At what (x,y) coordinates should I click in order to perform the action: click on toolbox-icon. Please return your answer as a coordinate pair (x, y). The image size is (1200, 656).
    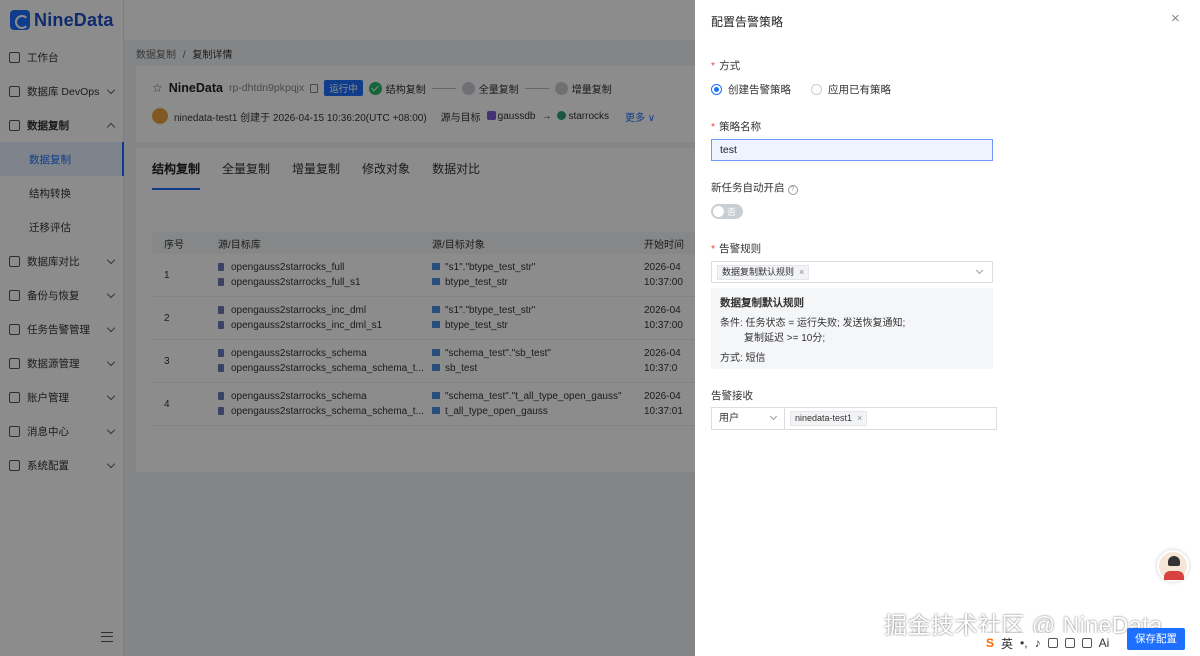
    Looking at the image, I should click on (1086, 643).